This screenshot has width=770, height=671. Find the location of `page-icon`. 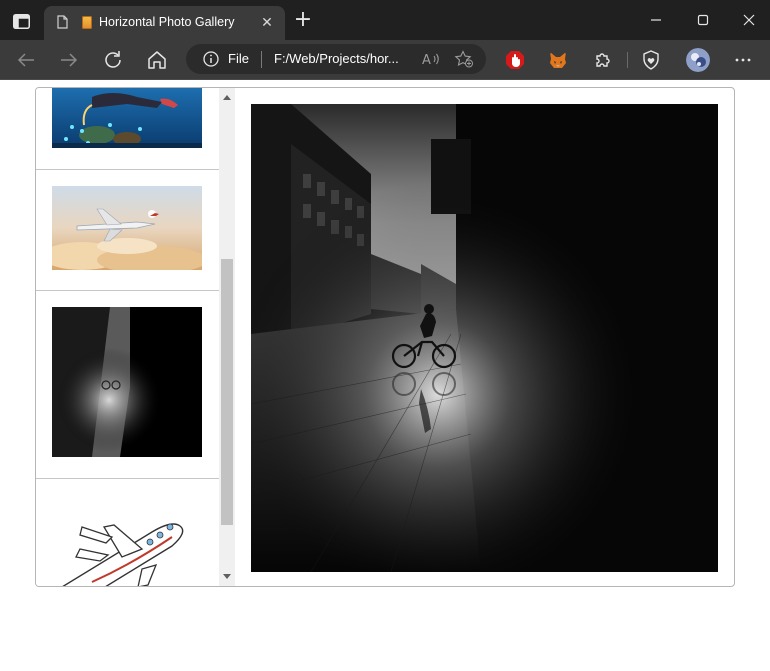

page-icon is located at coordinates (62, 22).